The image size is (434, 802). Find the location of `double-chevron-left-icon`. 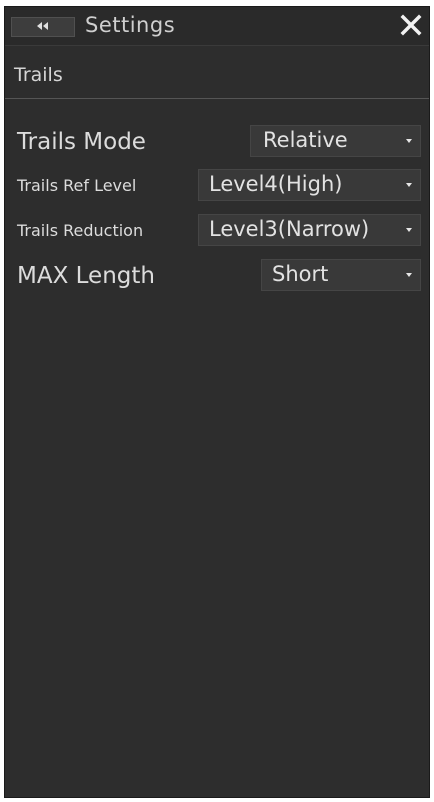

double-chevron-left-icon is located at coordinates (43, 27).